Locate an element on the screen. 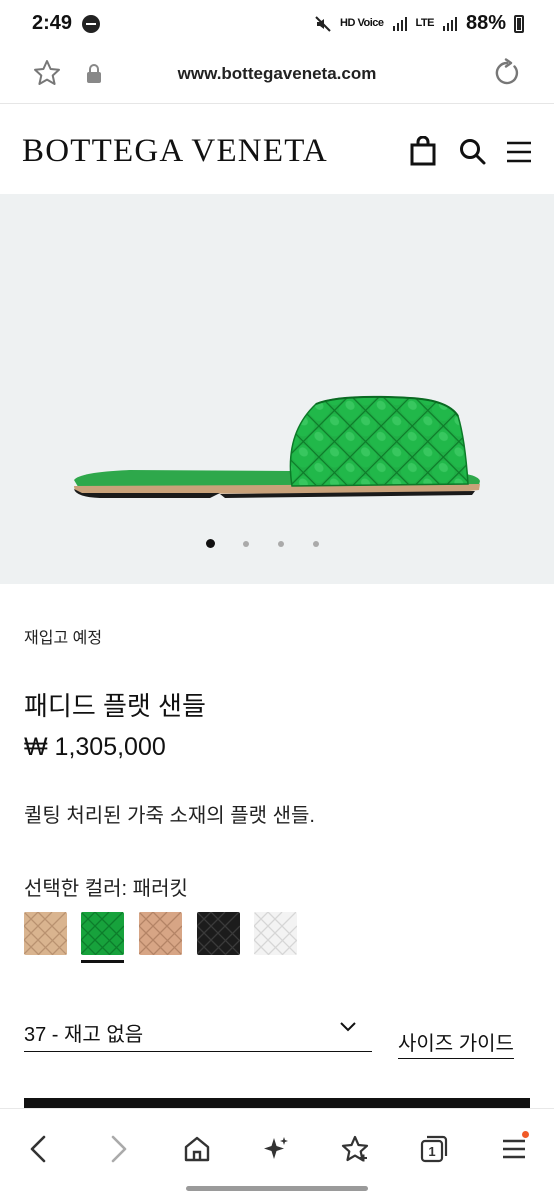 The height and width of the screenshot is (1200, 554). forward-icon is located at coordinates (119, 1149).